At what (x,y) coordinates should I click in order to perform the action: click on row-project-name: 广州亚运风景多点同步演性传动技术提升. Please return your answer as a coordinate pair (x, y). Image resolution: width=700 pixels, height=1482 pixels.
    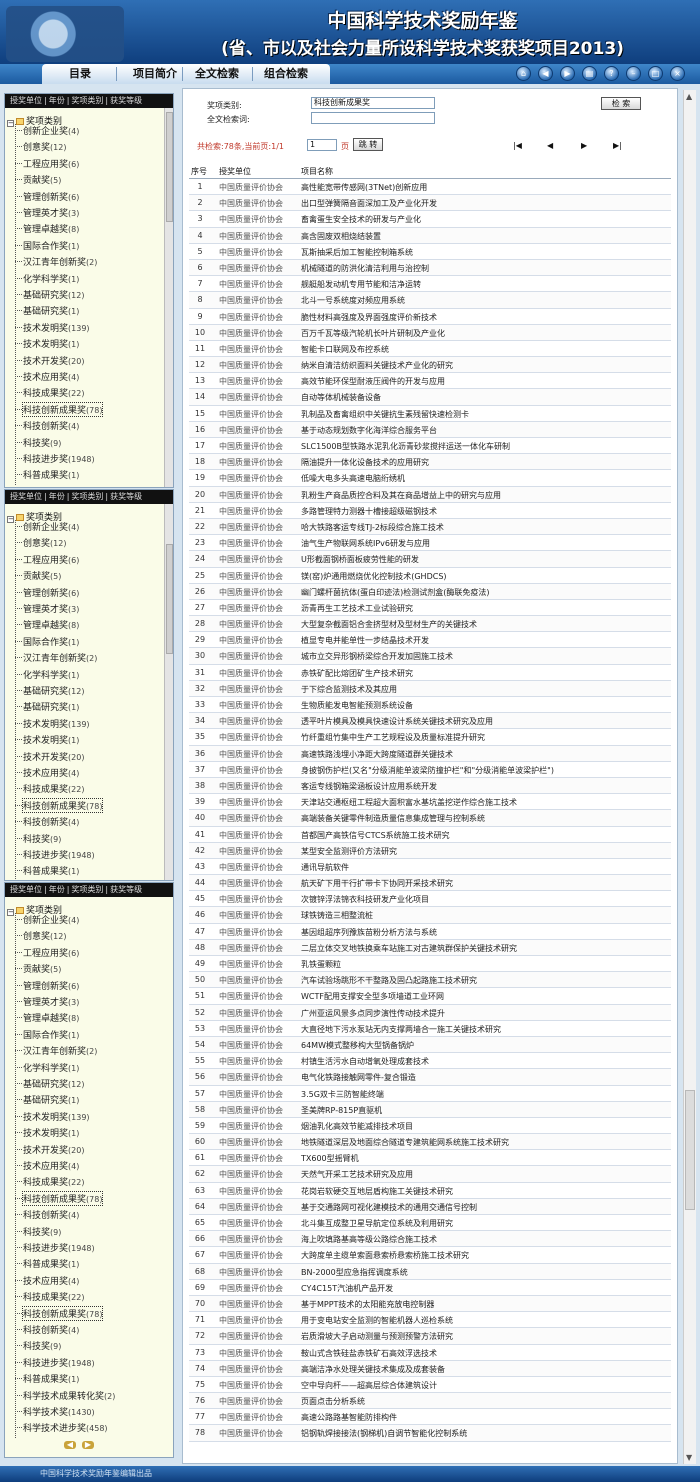
    Looking at the image, I should click on (373, 1013).